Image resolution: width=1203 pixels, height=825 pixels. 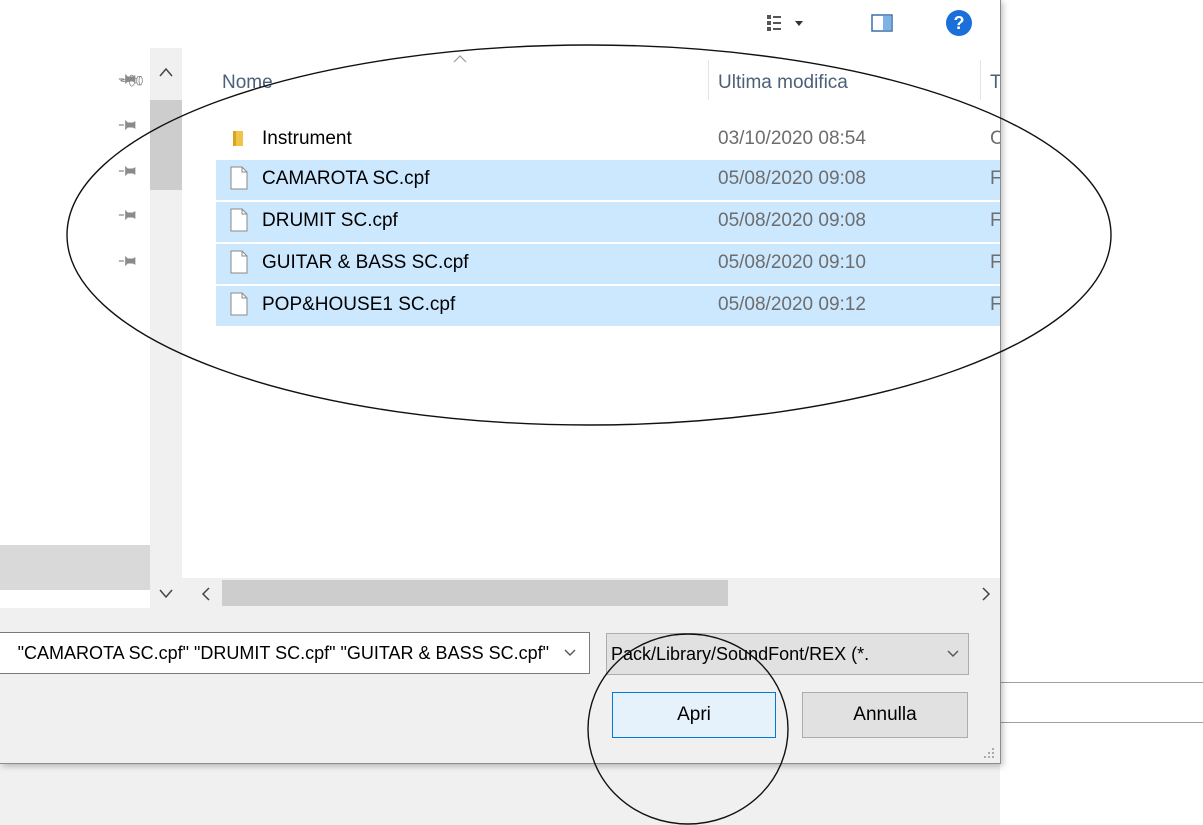 What do you see at coordinates (792, 304) in the screenshot?
I see `file-modified: 05/08/2020 09:12` at bounding box center [792, 304].